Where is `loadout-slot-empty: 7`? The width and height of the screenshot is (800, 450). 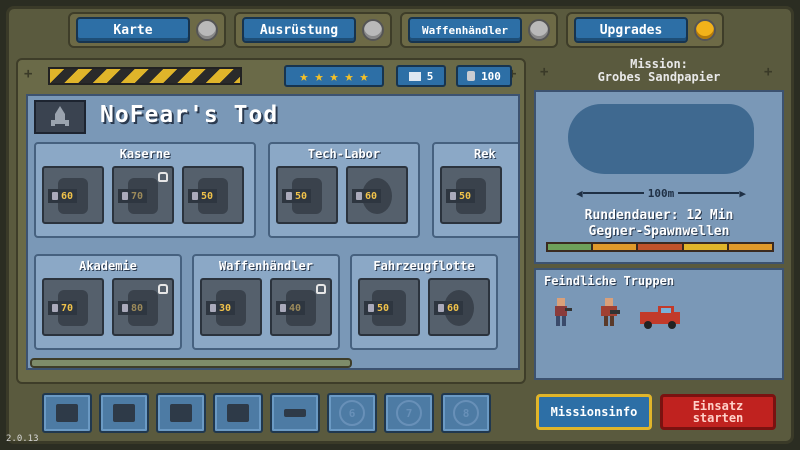 loadout-slot-empty: 7 is located at coordinates (409, 413).